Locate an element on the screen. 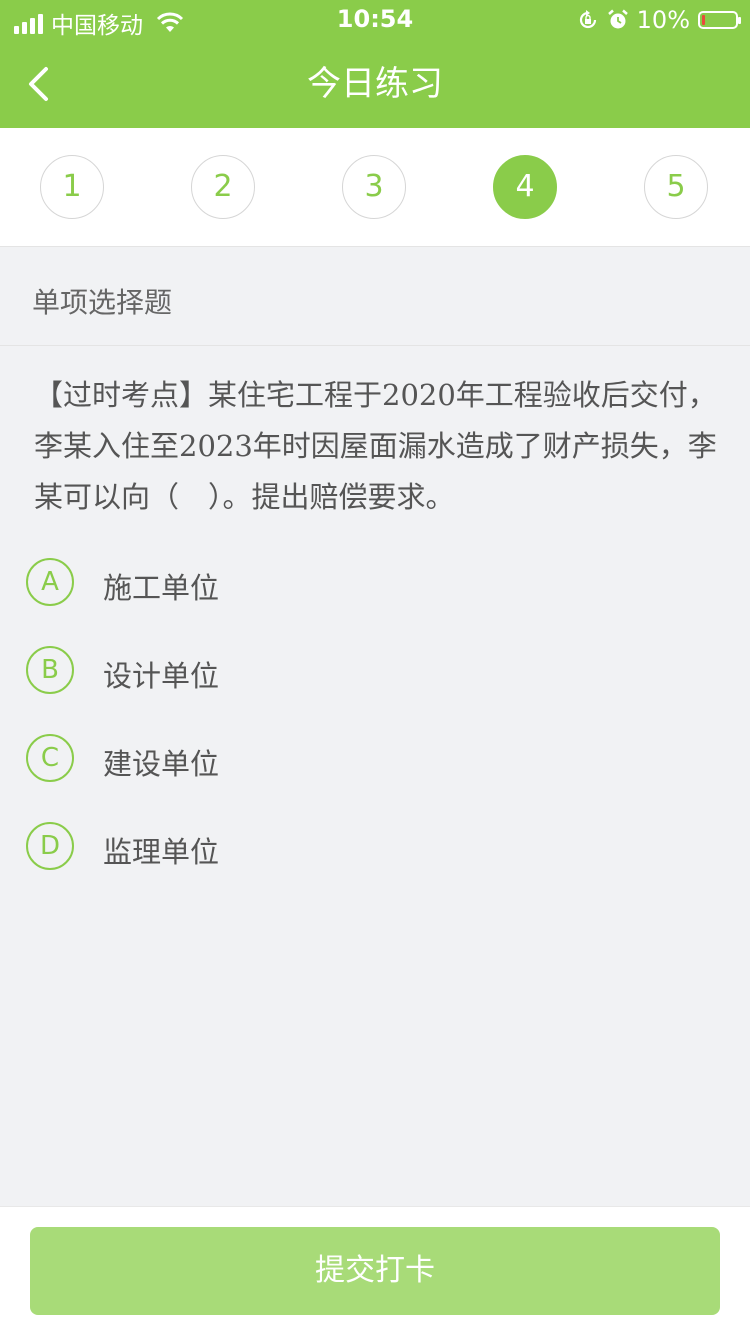 This screenshot has height=1335, width=750. footer: 提交打卡 is located at coordinates (375, 1270).